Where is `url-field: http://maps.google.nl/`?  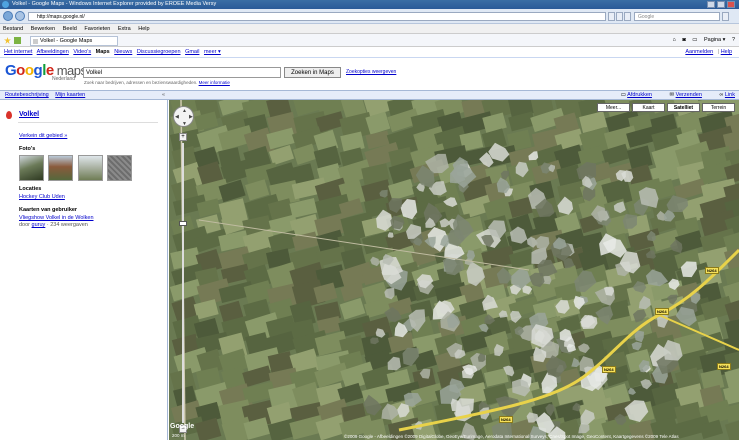
url-field: http://maps.google.nl/ is located at coordinates (317, 16).